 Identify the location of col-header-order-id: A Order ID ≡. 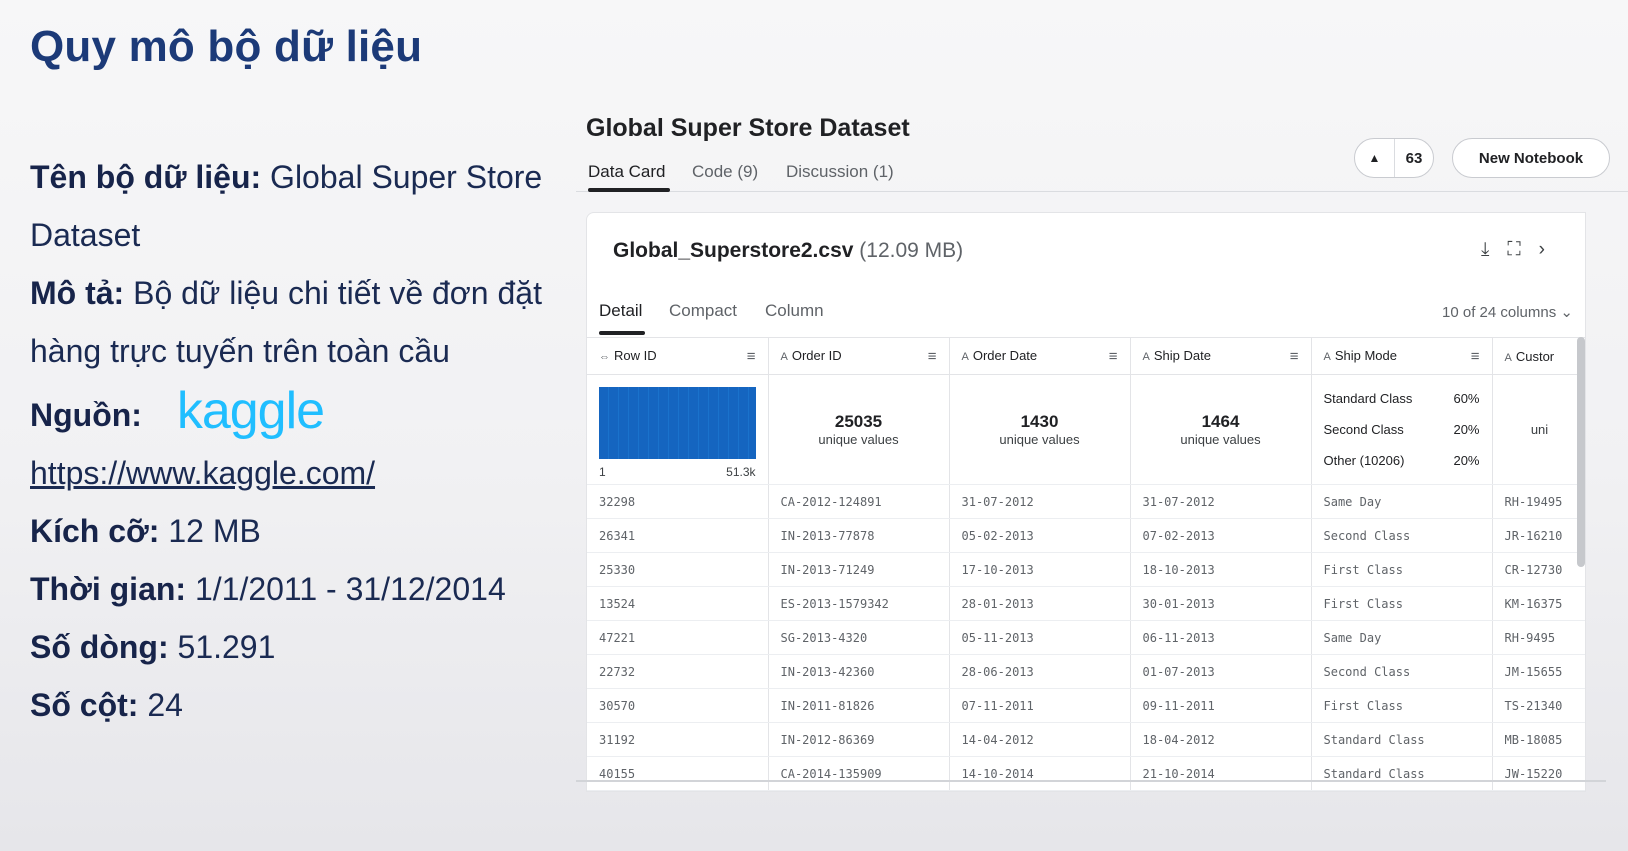
(859, 356).